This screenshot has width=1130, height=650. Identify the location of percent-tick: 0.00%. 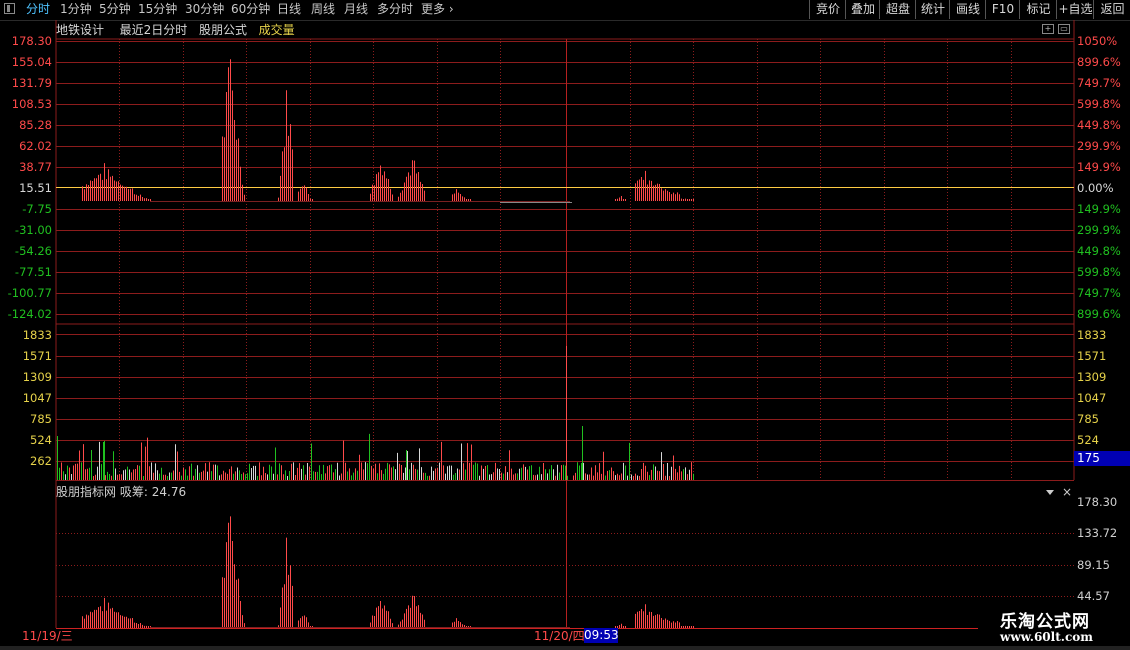
(1095, 188).